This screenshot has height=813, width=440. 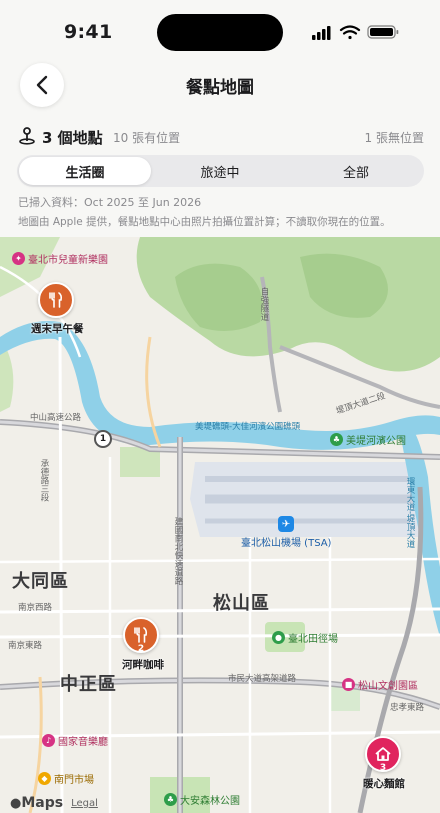 I want to click on museum-icon: ■, so click(x=348, y=684).